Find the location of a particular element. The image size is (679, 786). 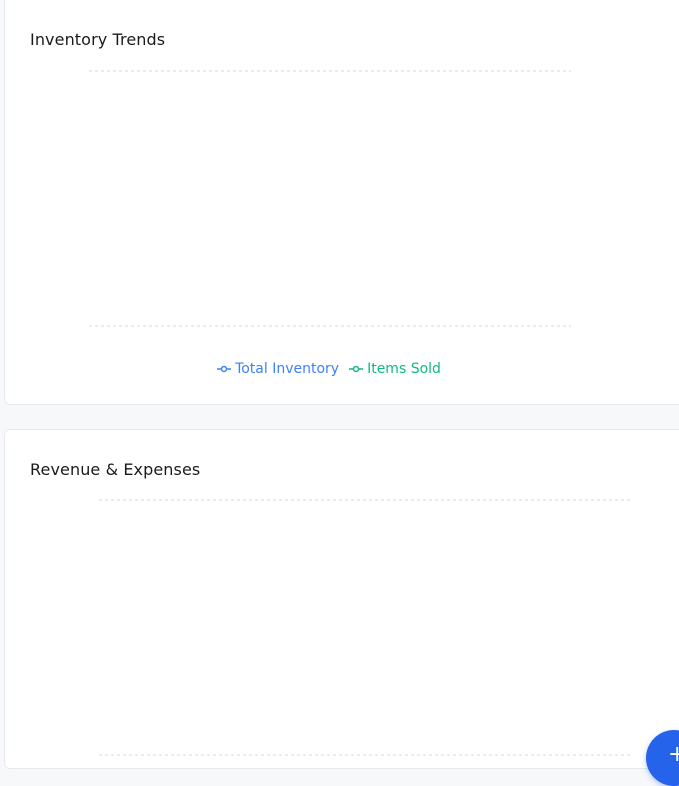

inventory-legend: Total Inventory Items Sold is located at coordinates (329, 369).